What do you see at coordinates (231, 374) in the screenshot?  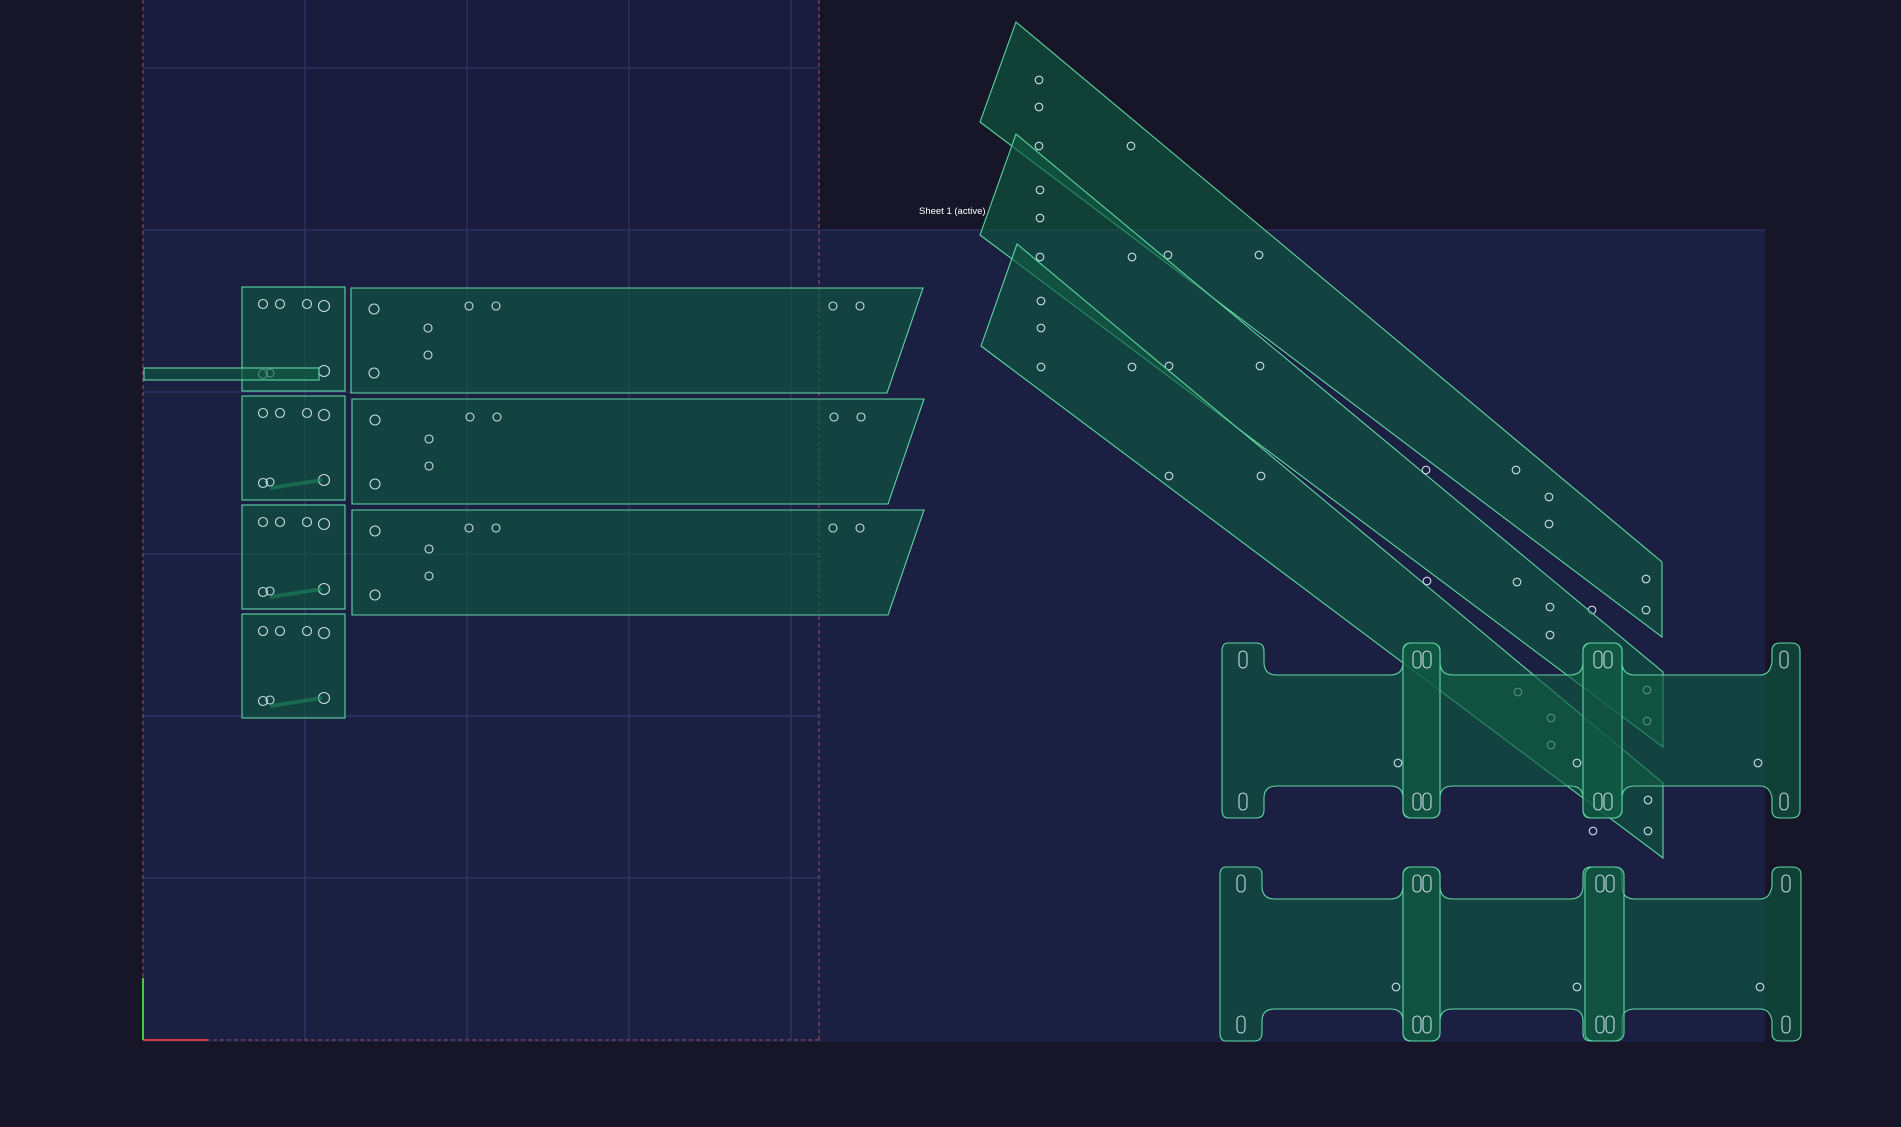 I see `strip-part` at bounding box center [231, 374].